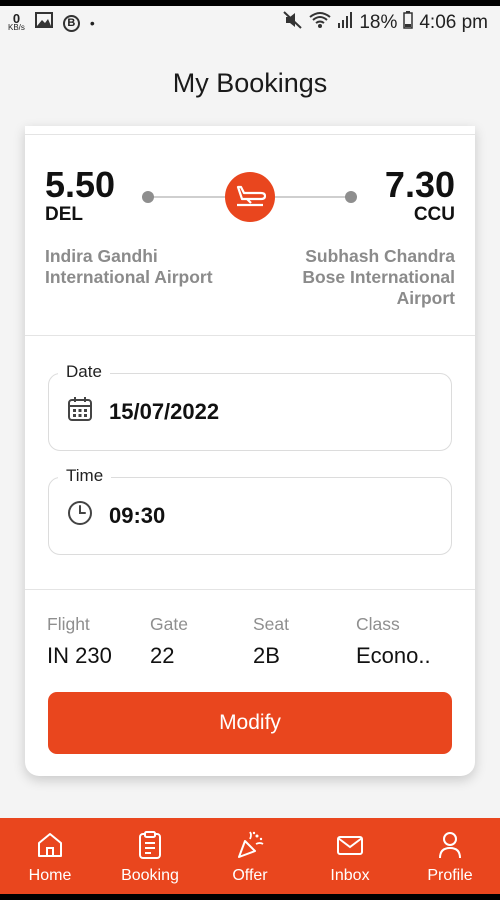 This screenshot has width=500, height=900. I want to click on user-icon, so click(450, 845).